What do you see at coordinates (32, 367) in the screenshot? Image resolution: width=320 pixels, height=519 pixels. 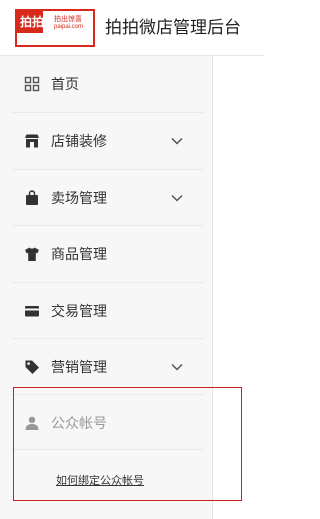 I see `tag-icon` at bounding box center [32, 367].